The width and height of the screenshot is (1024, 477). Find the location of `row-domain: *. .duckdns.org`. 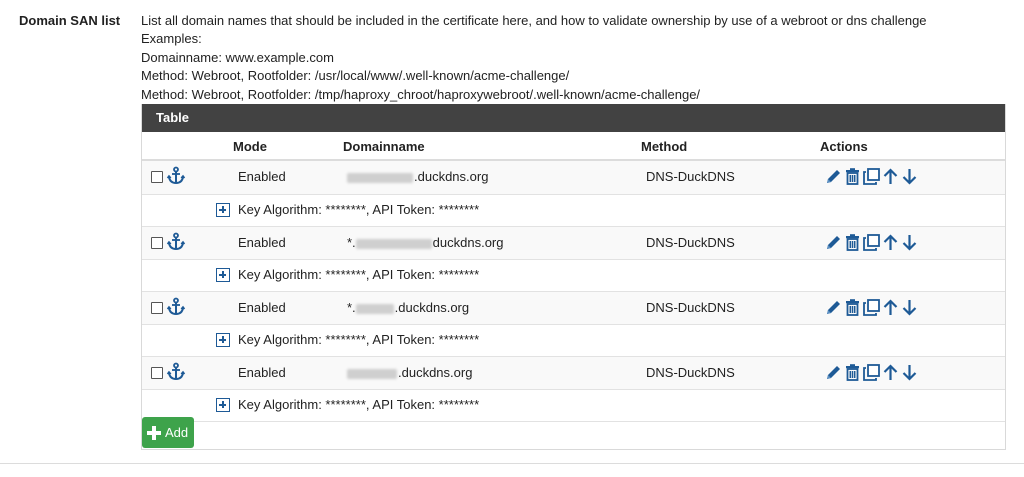

row-domain: *. .duckdns.org is located at coordinates (408, 307).